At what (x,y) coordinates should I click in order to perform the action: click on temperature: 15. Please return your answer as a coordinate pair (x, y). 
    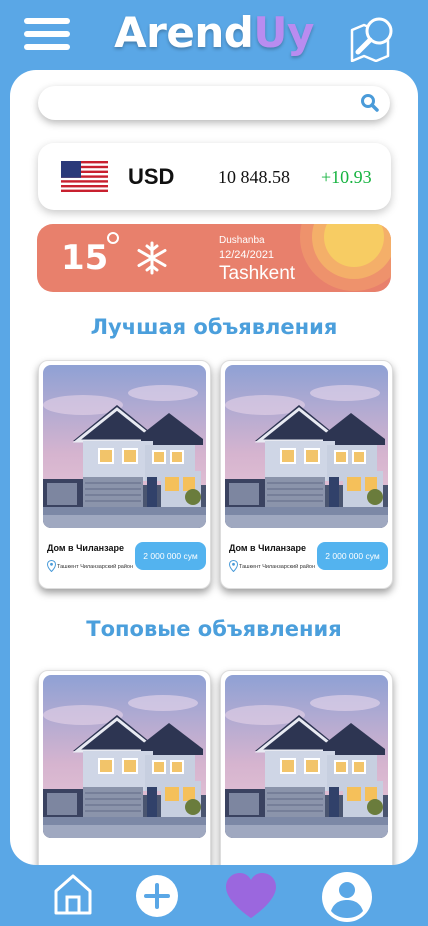
    Looking at the image, I should click on (85, 258).